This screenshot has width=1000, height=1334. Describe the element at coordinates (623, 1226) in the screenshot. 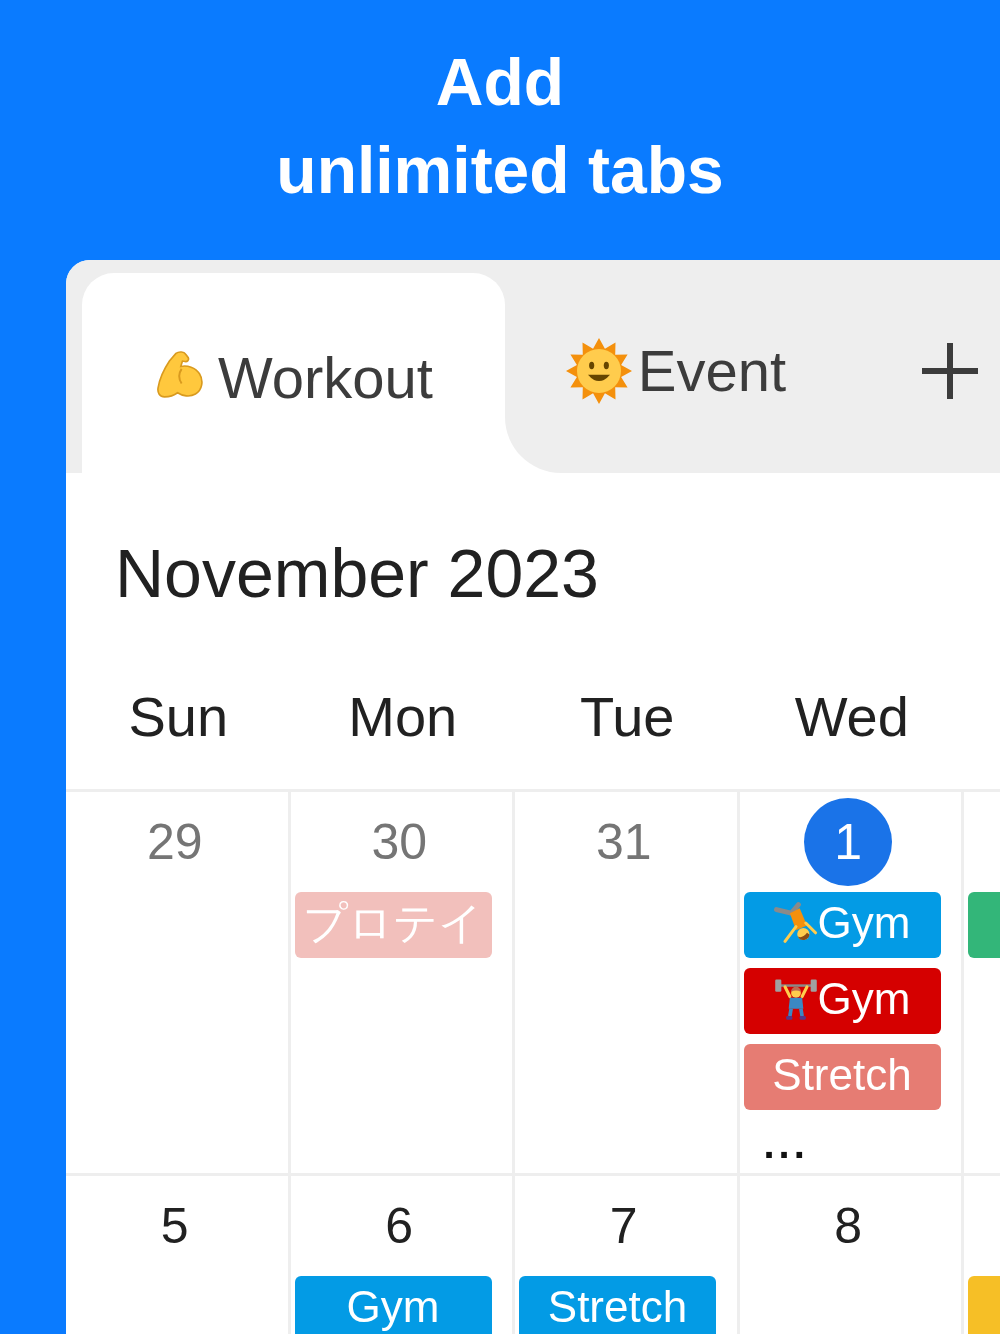

I see `date-number: 7` at that location.